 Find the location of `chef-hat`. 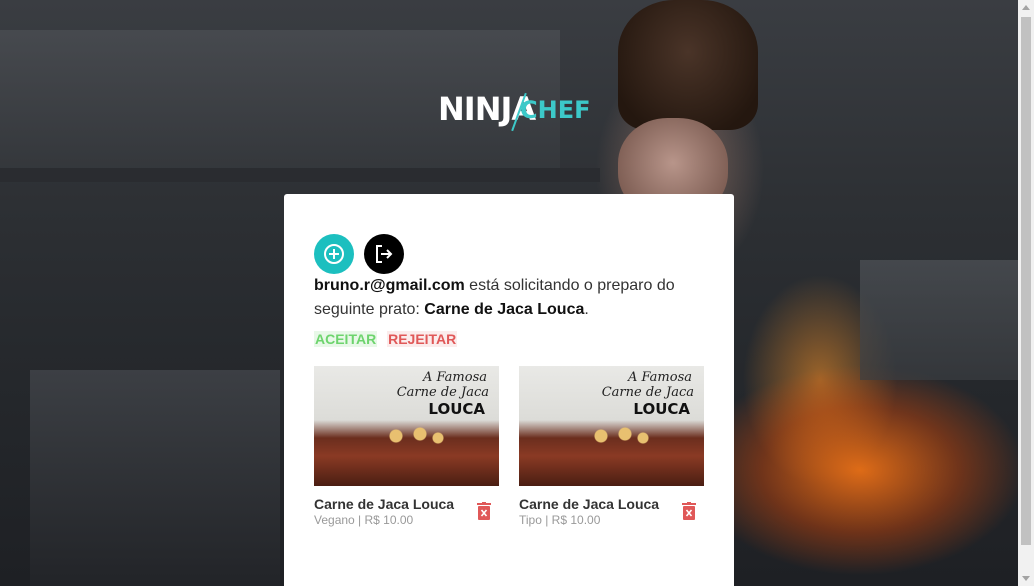

chef-hat is located at coordinates (688, 65).